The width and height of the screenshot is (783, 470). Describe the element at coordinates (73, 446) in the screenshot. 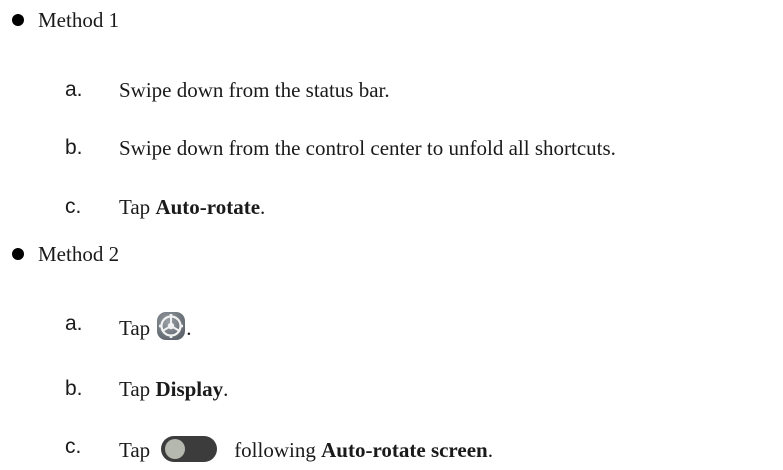

I see `method2-step-c-letter: c.` at that location.